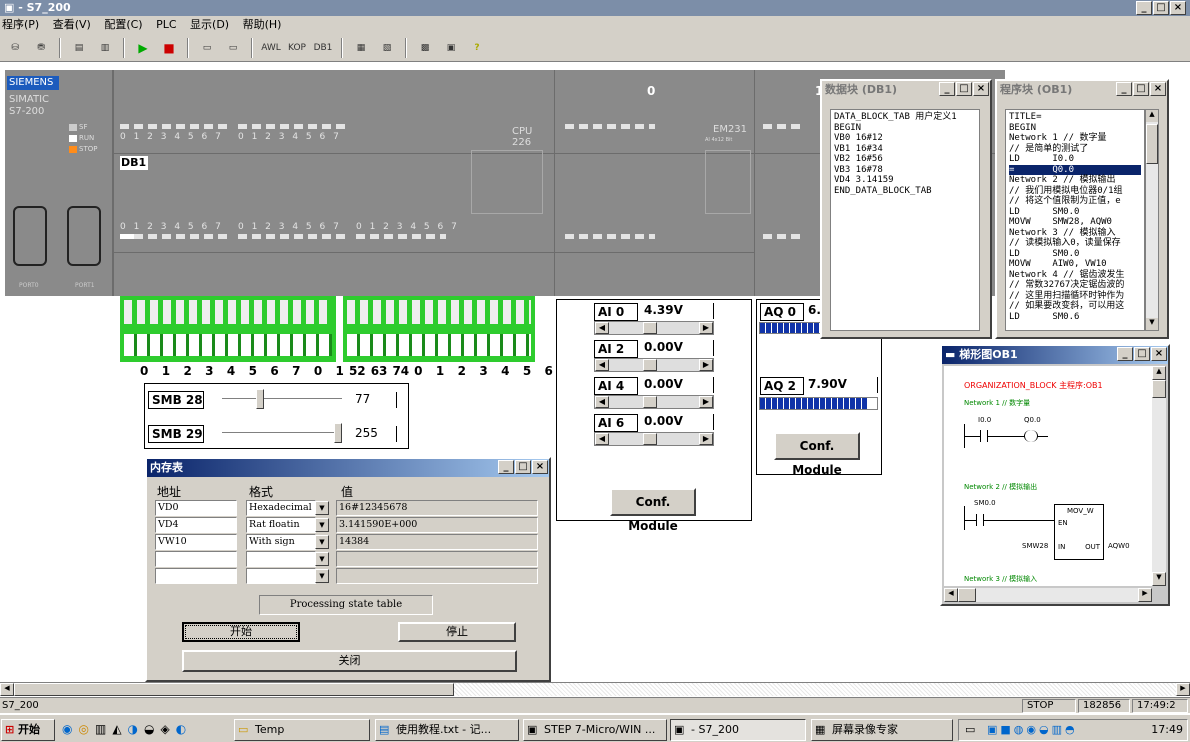 The height and width of the screenshot is (742, 1190). I want to click on start-menu-button: ⊞ 开始, so click(28, 730).